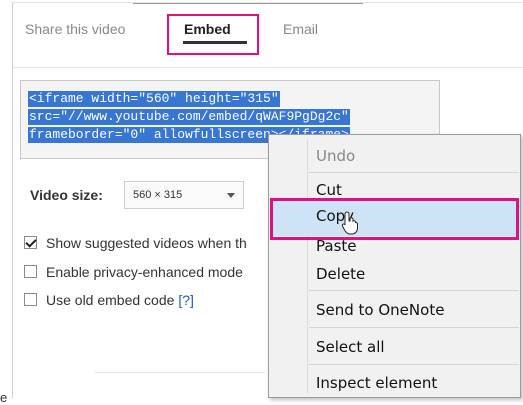 Image resolution: width=523 pixels, height=405 pixels. Describe the element at coordinates (268, 67) in the screenshot. I see `tabs-divider` at that location.